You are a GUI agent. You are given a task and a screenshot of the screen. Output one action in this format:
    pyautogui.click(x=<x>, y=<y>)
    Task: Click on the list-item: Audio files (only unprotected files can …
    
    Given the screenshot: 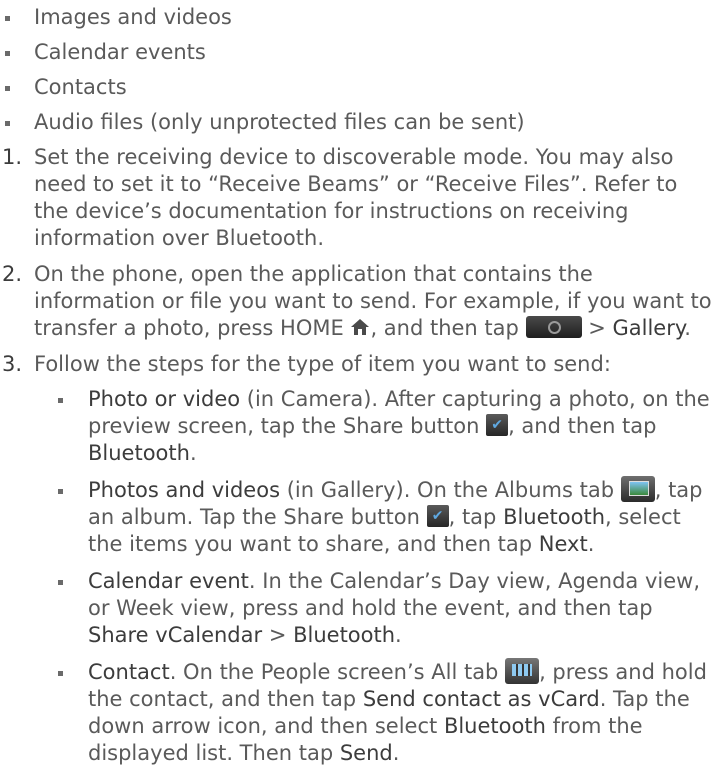 What is the action you would take?
    pyautogui.click(x=360, y=122)
    